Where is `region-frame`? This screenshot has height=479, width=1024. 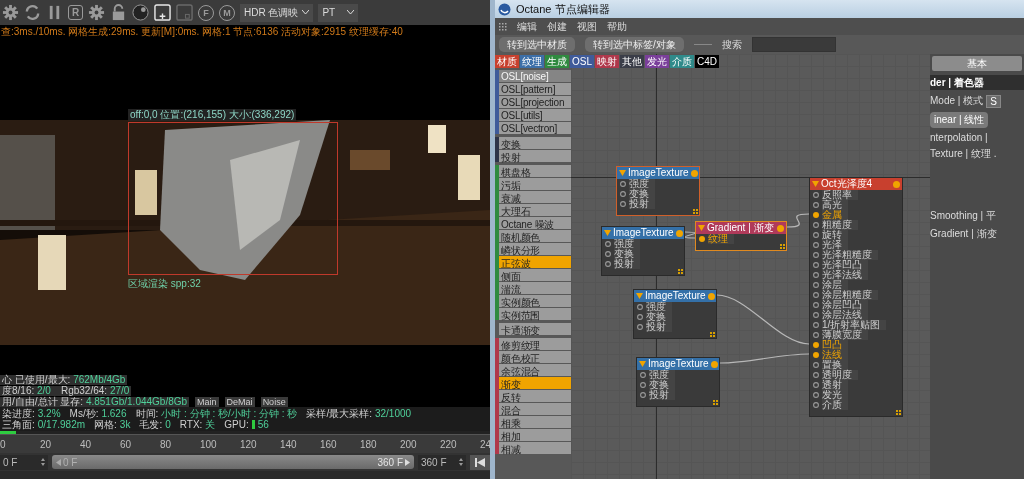
region-frame is located at coordinates (233, 198).